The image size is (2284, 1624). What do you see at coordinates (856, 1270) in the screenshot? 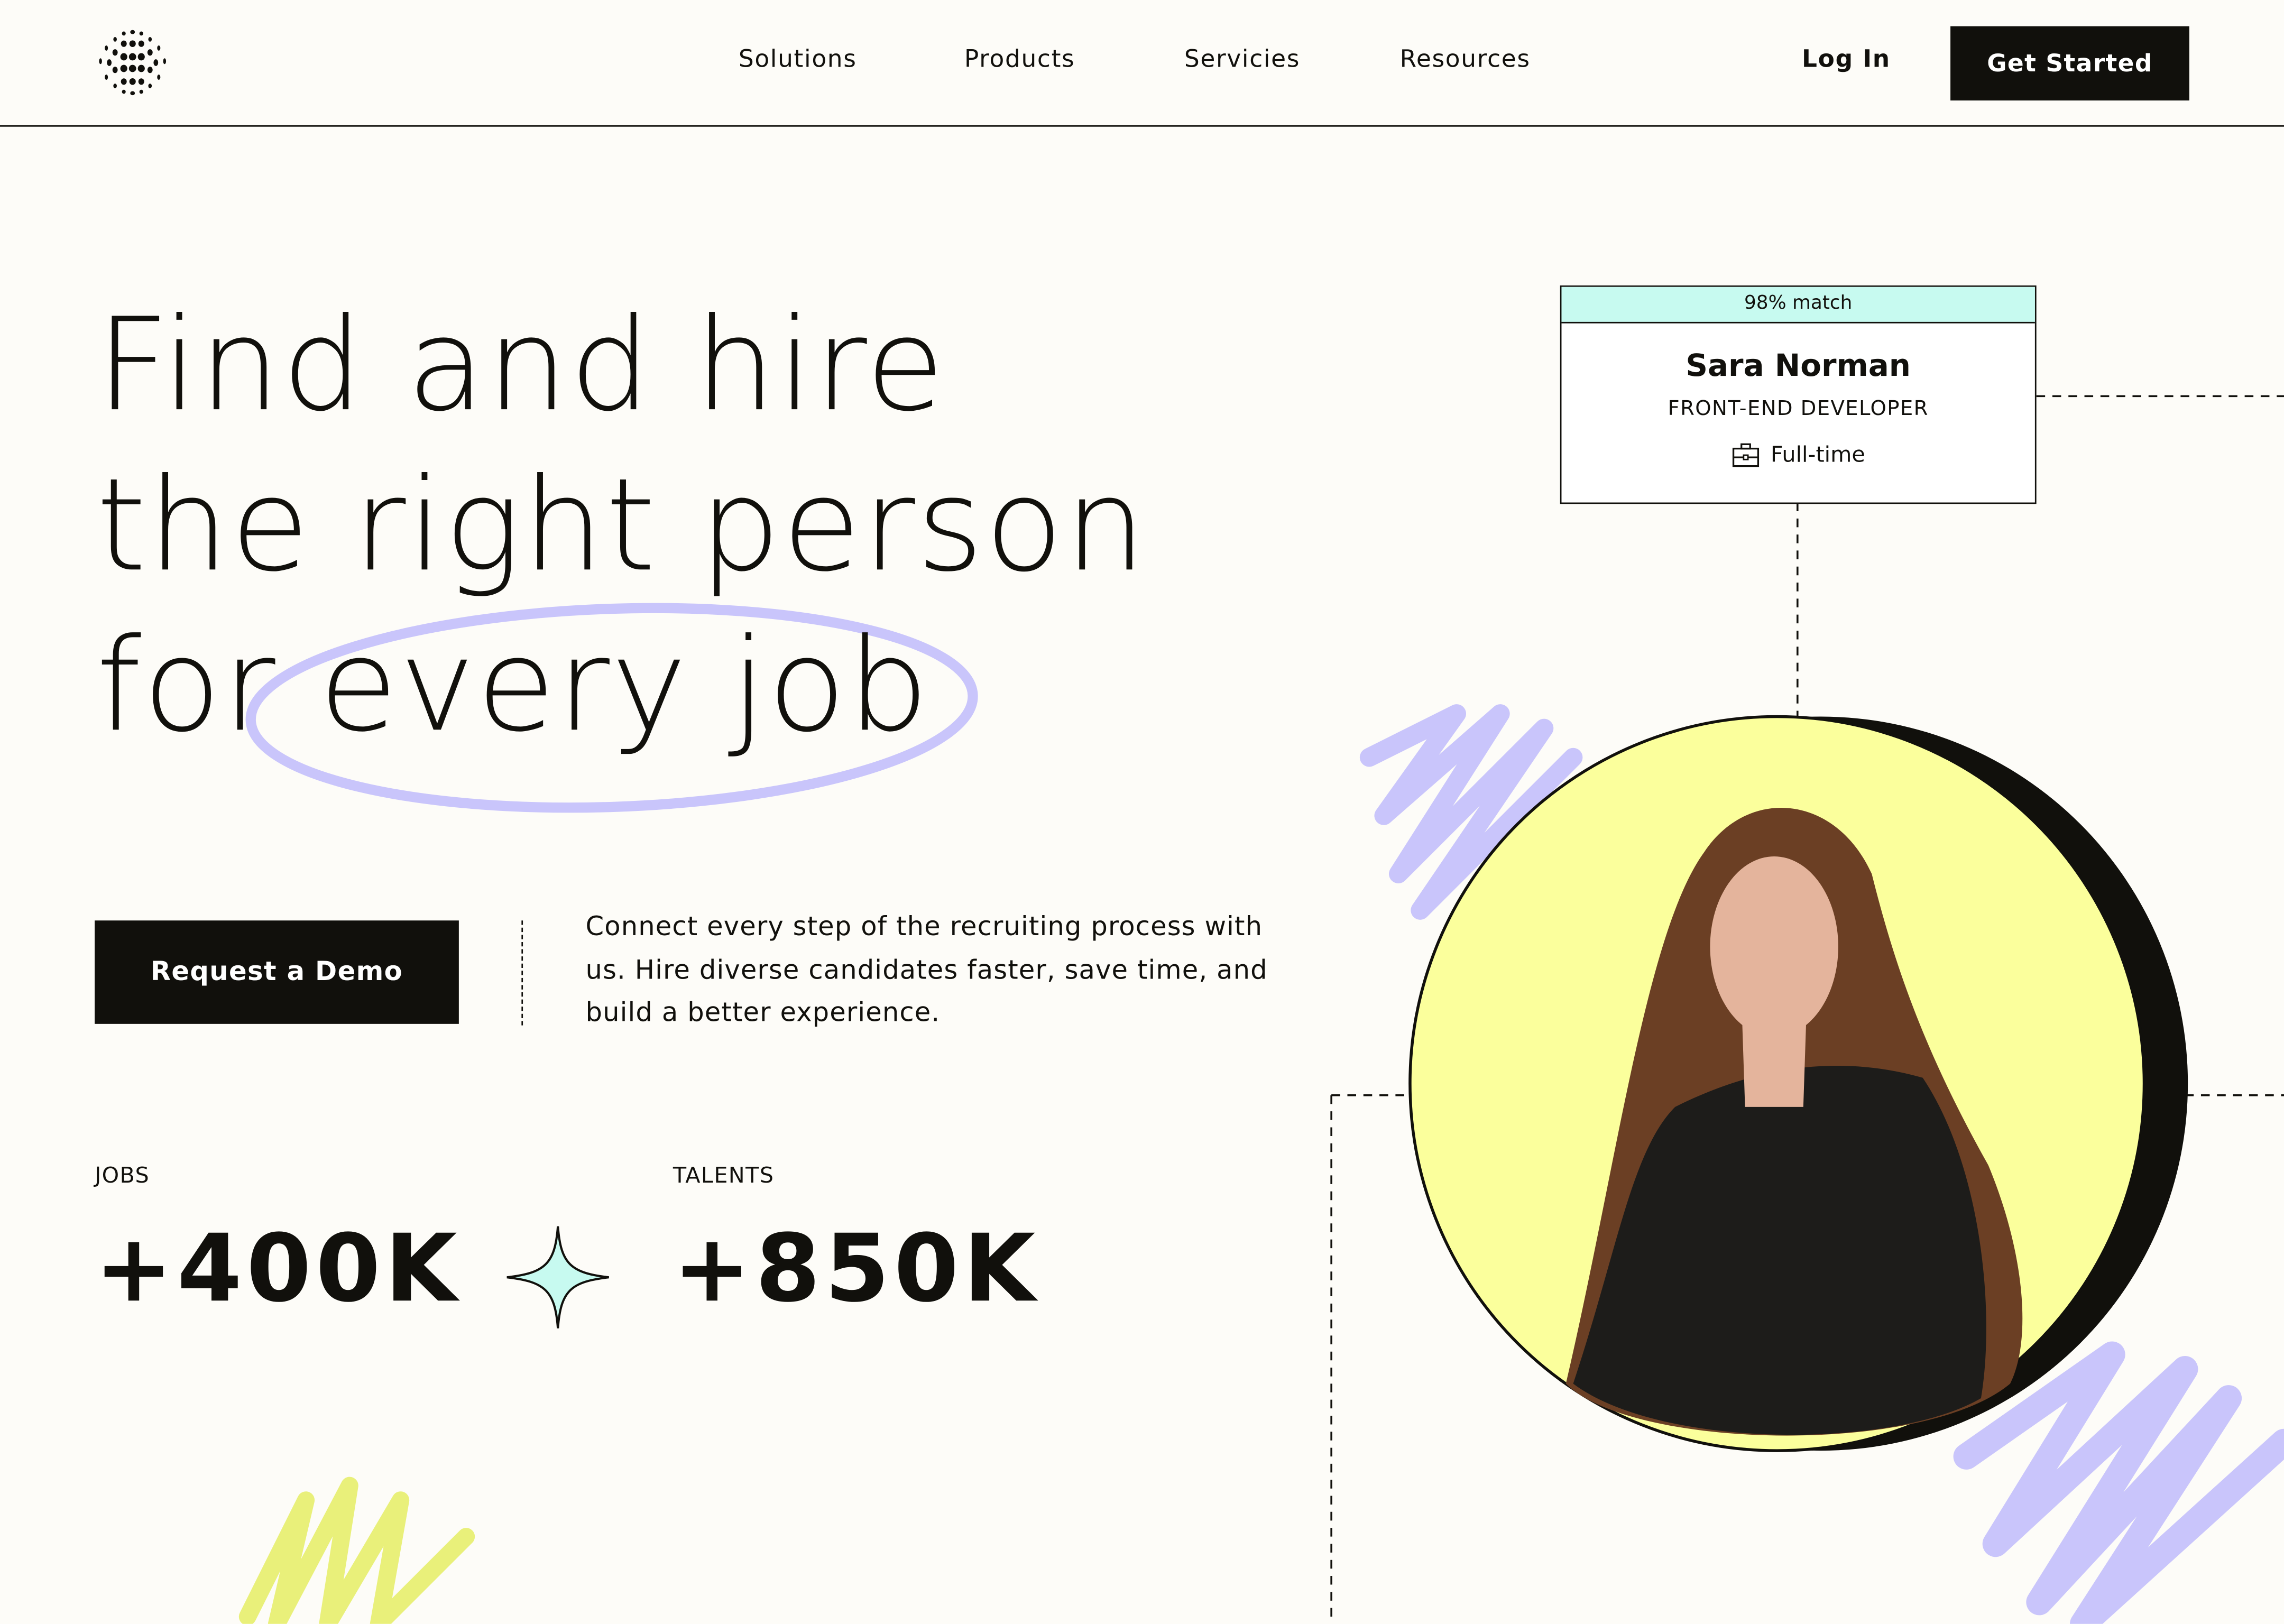
I see `stat-value-talents: +850K` at bounding box center [856, 1270].